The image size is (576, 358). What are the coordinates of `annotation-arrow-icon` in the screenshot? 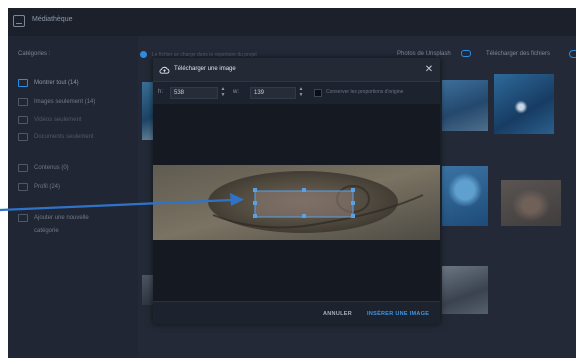 It's located at (122, 202).